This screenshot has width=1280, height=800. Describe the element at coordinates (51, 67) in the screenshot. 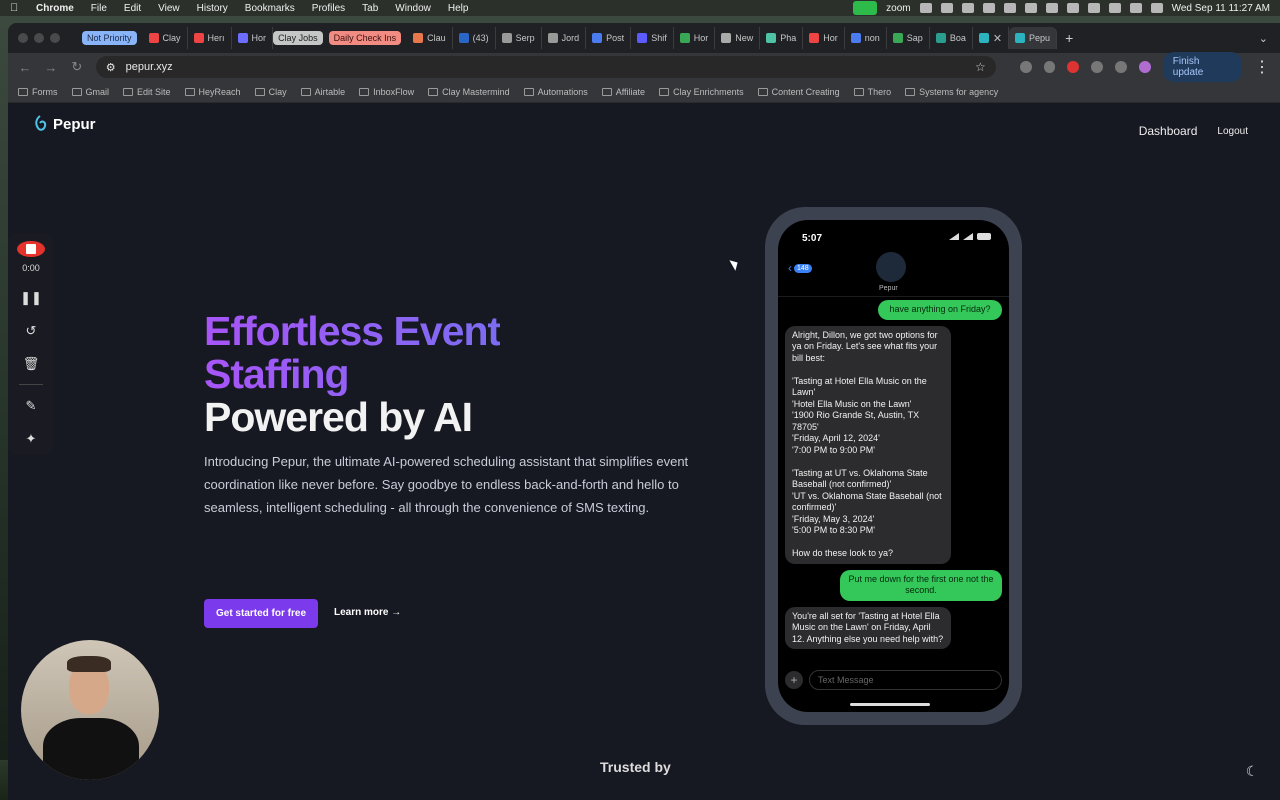

I see `forward-arrow-icon: →` at that location.